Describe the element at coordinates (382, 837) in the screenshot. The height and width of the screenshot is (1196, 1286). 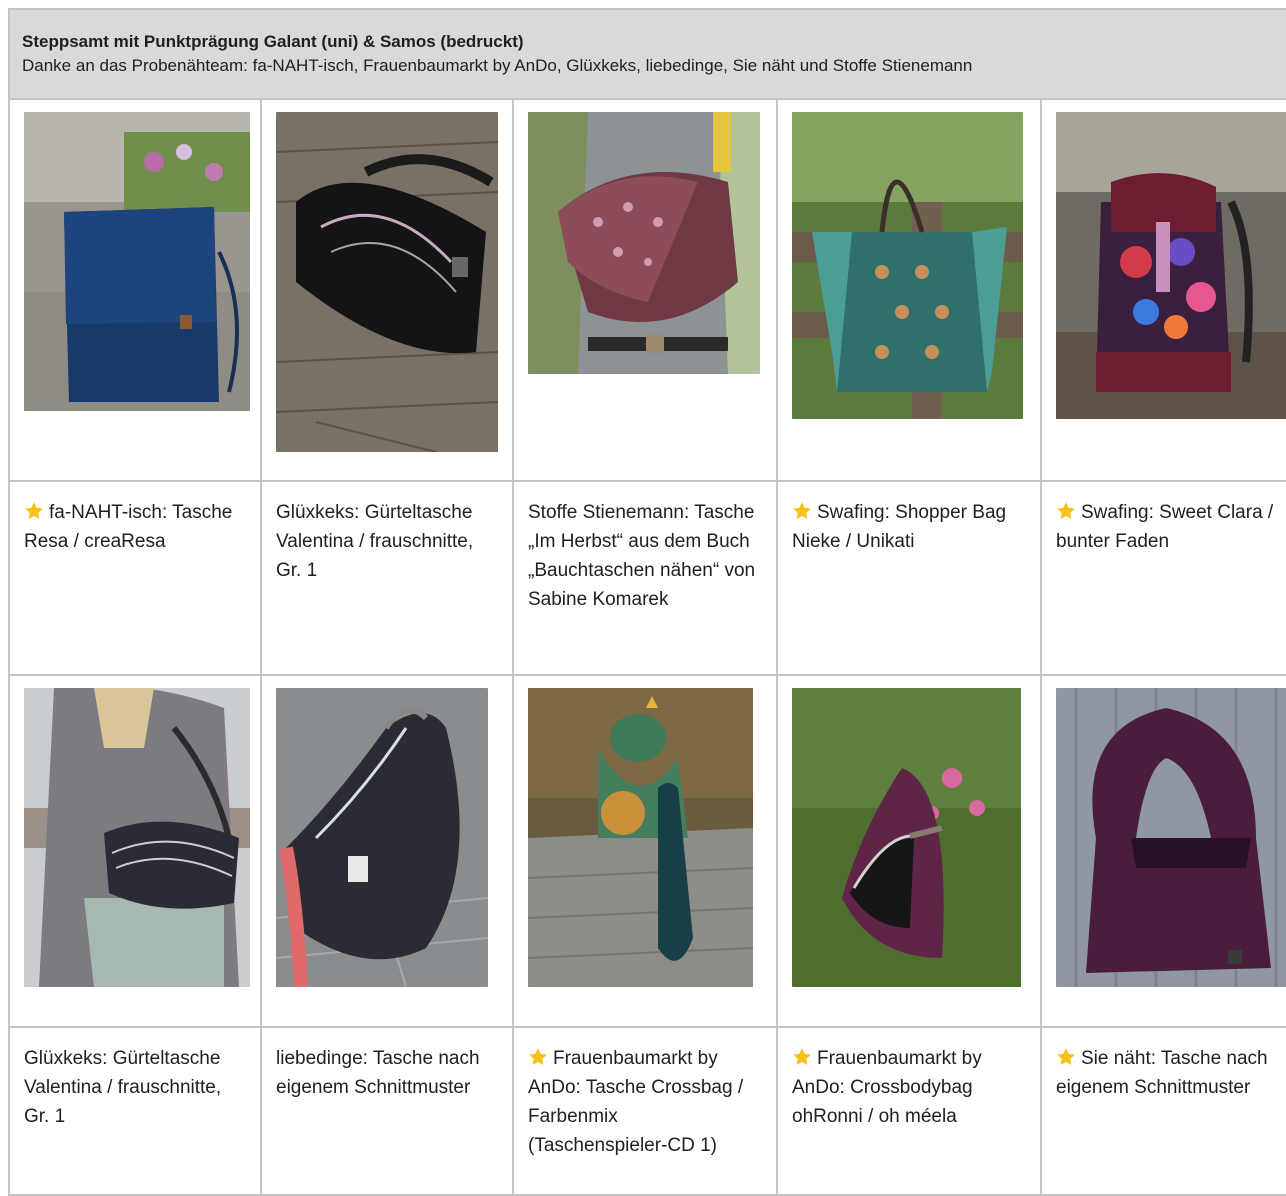
I see `banana-bag-photo` at that location.